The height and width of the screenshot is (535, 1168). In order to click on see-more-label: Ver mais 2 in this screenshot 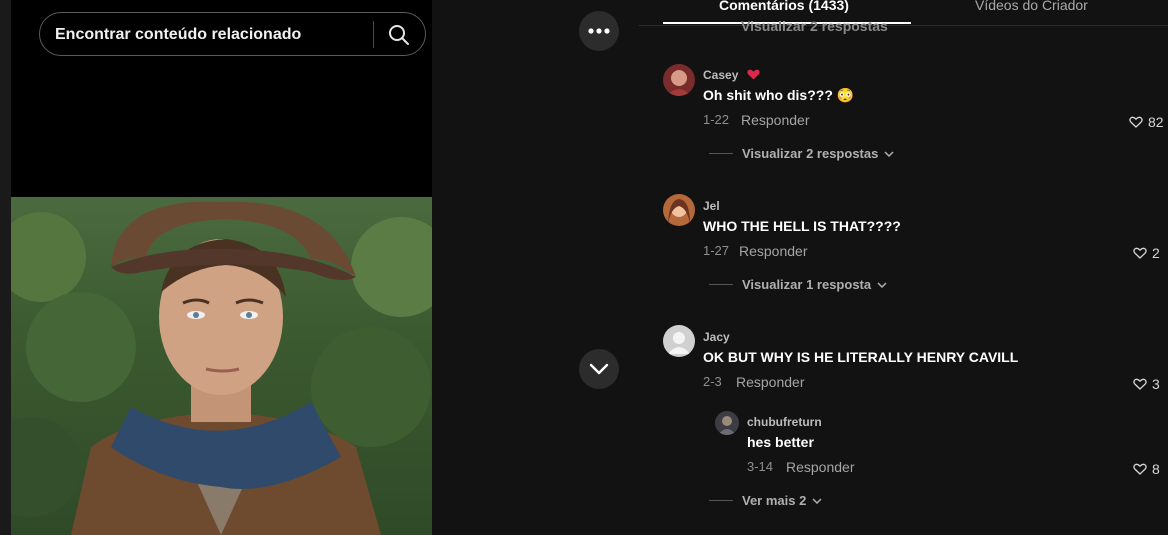, I will do `click(774, 500)`.